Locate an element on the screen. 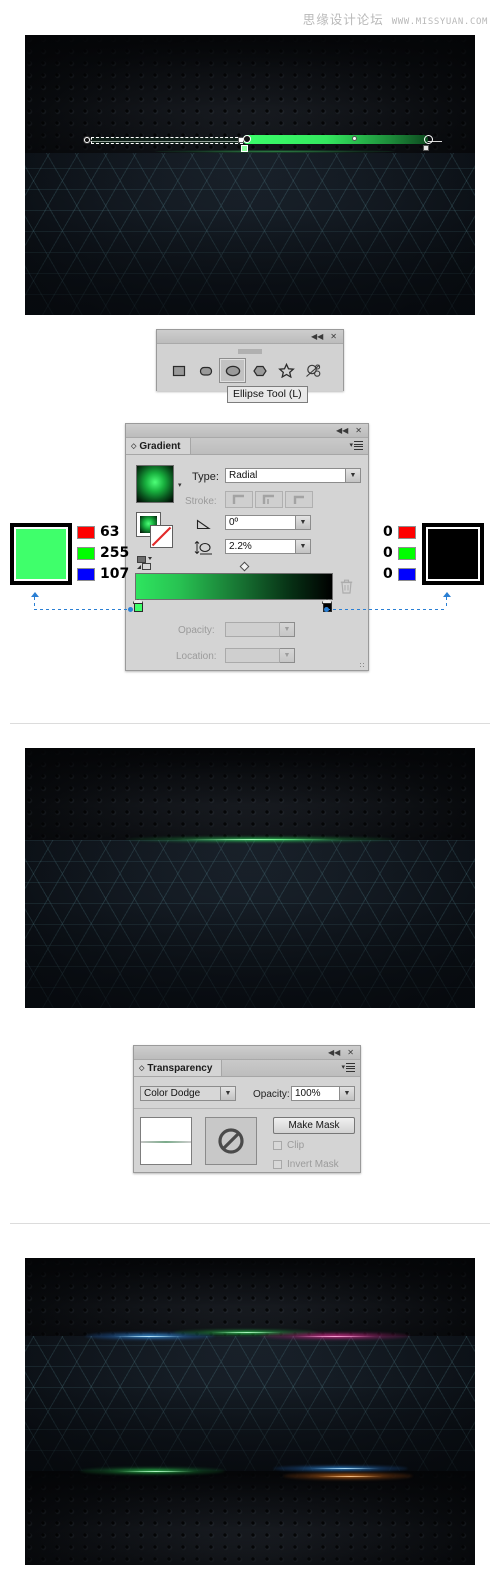  blue-chip is located at coordinates (406, 574).